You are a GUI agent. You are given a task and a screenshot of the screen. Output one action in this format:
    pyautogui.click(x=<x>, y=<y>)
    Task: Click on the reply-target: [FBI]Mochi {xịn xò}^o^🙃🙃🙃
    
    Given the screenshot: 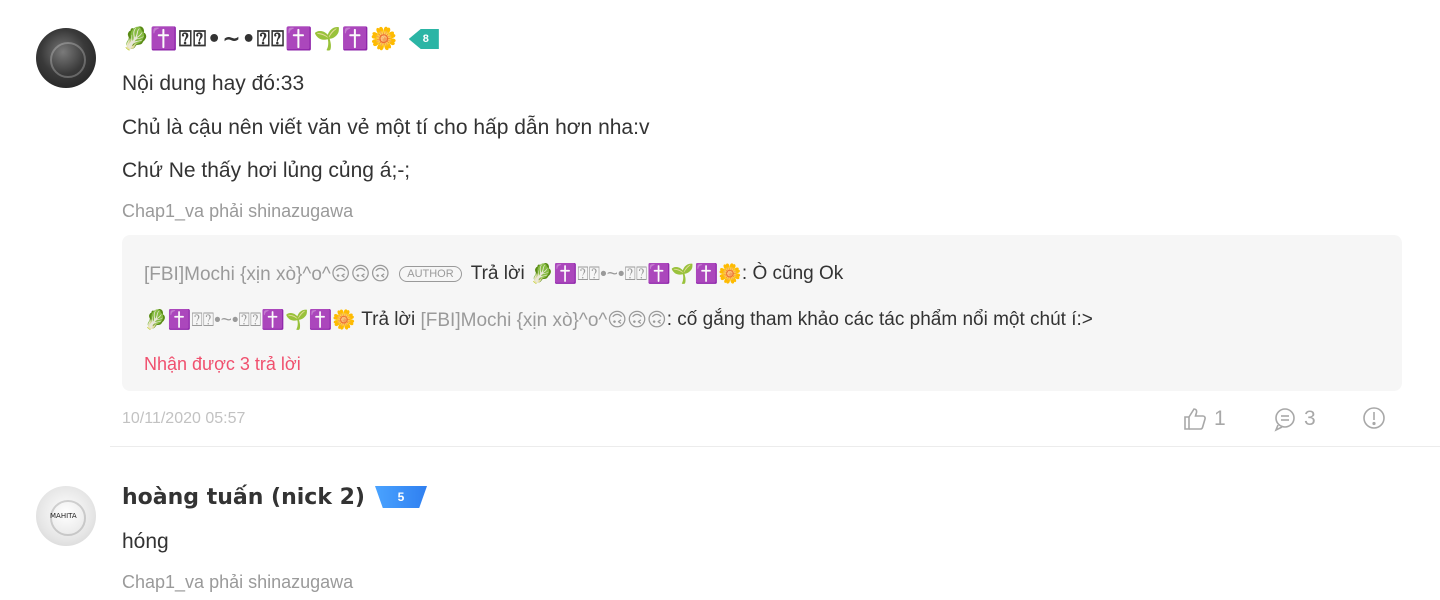 What is the action you would take?
    pyautogui.click(x=544, y=320)
    